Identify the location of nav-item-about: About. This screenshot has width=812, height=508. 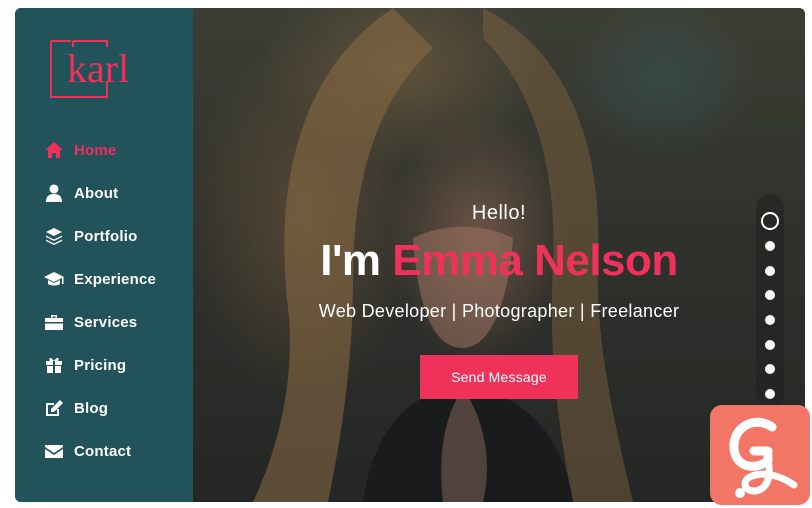
(115, 193).